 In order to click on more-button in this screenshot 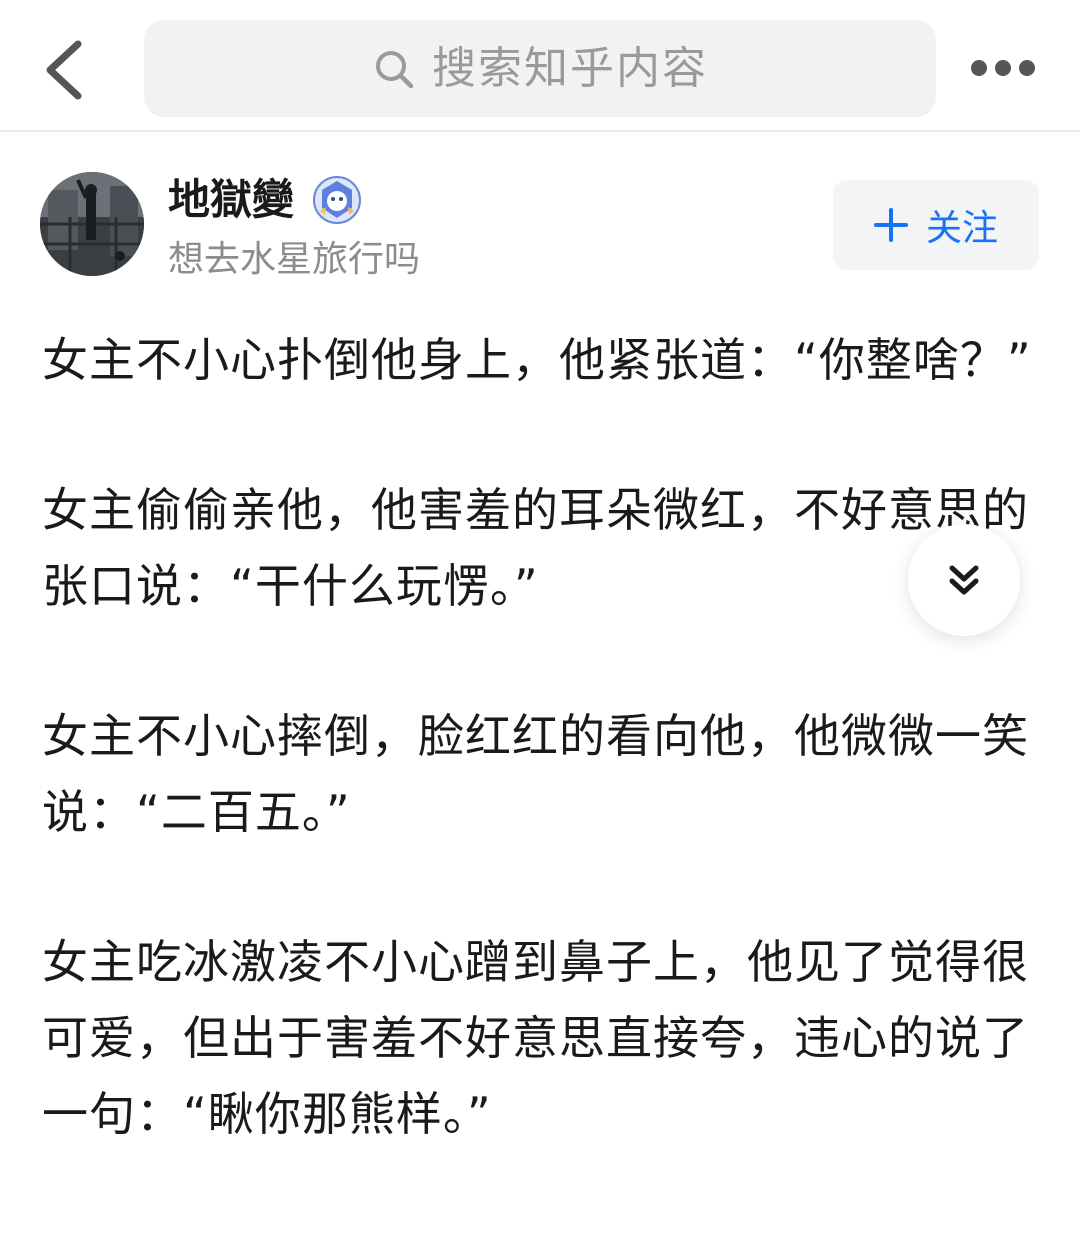, I will do `click(1003, 68)`.